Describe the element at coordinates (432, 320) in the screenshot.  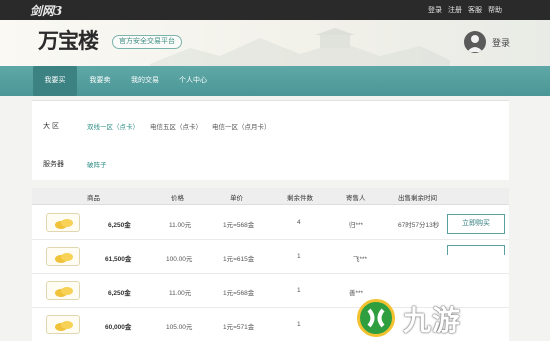
I see `watermark-text: 九游` at that location.